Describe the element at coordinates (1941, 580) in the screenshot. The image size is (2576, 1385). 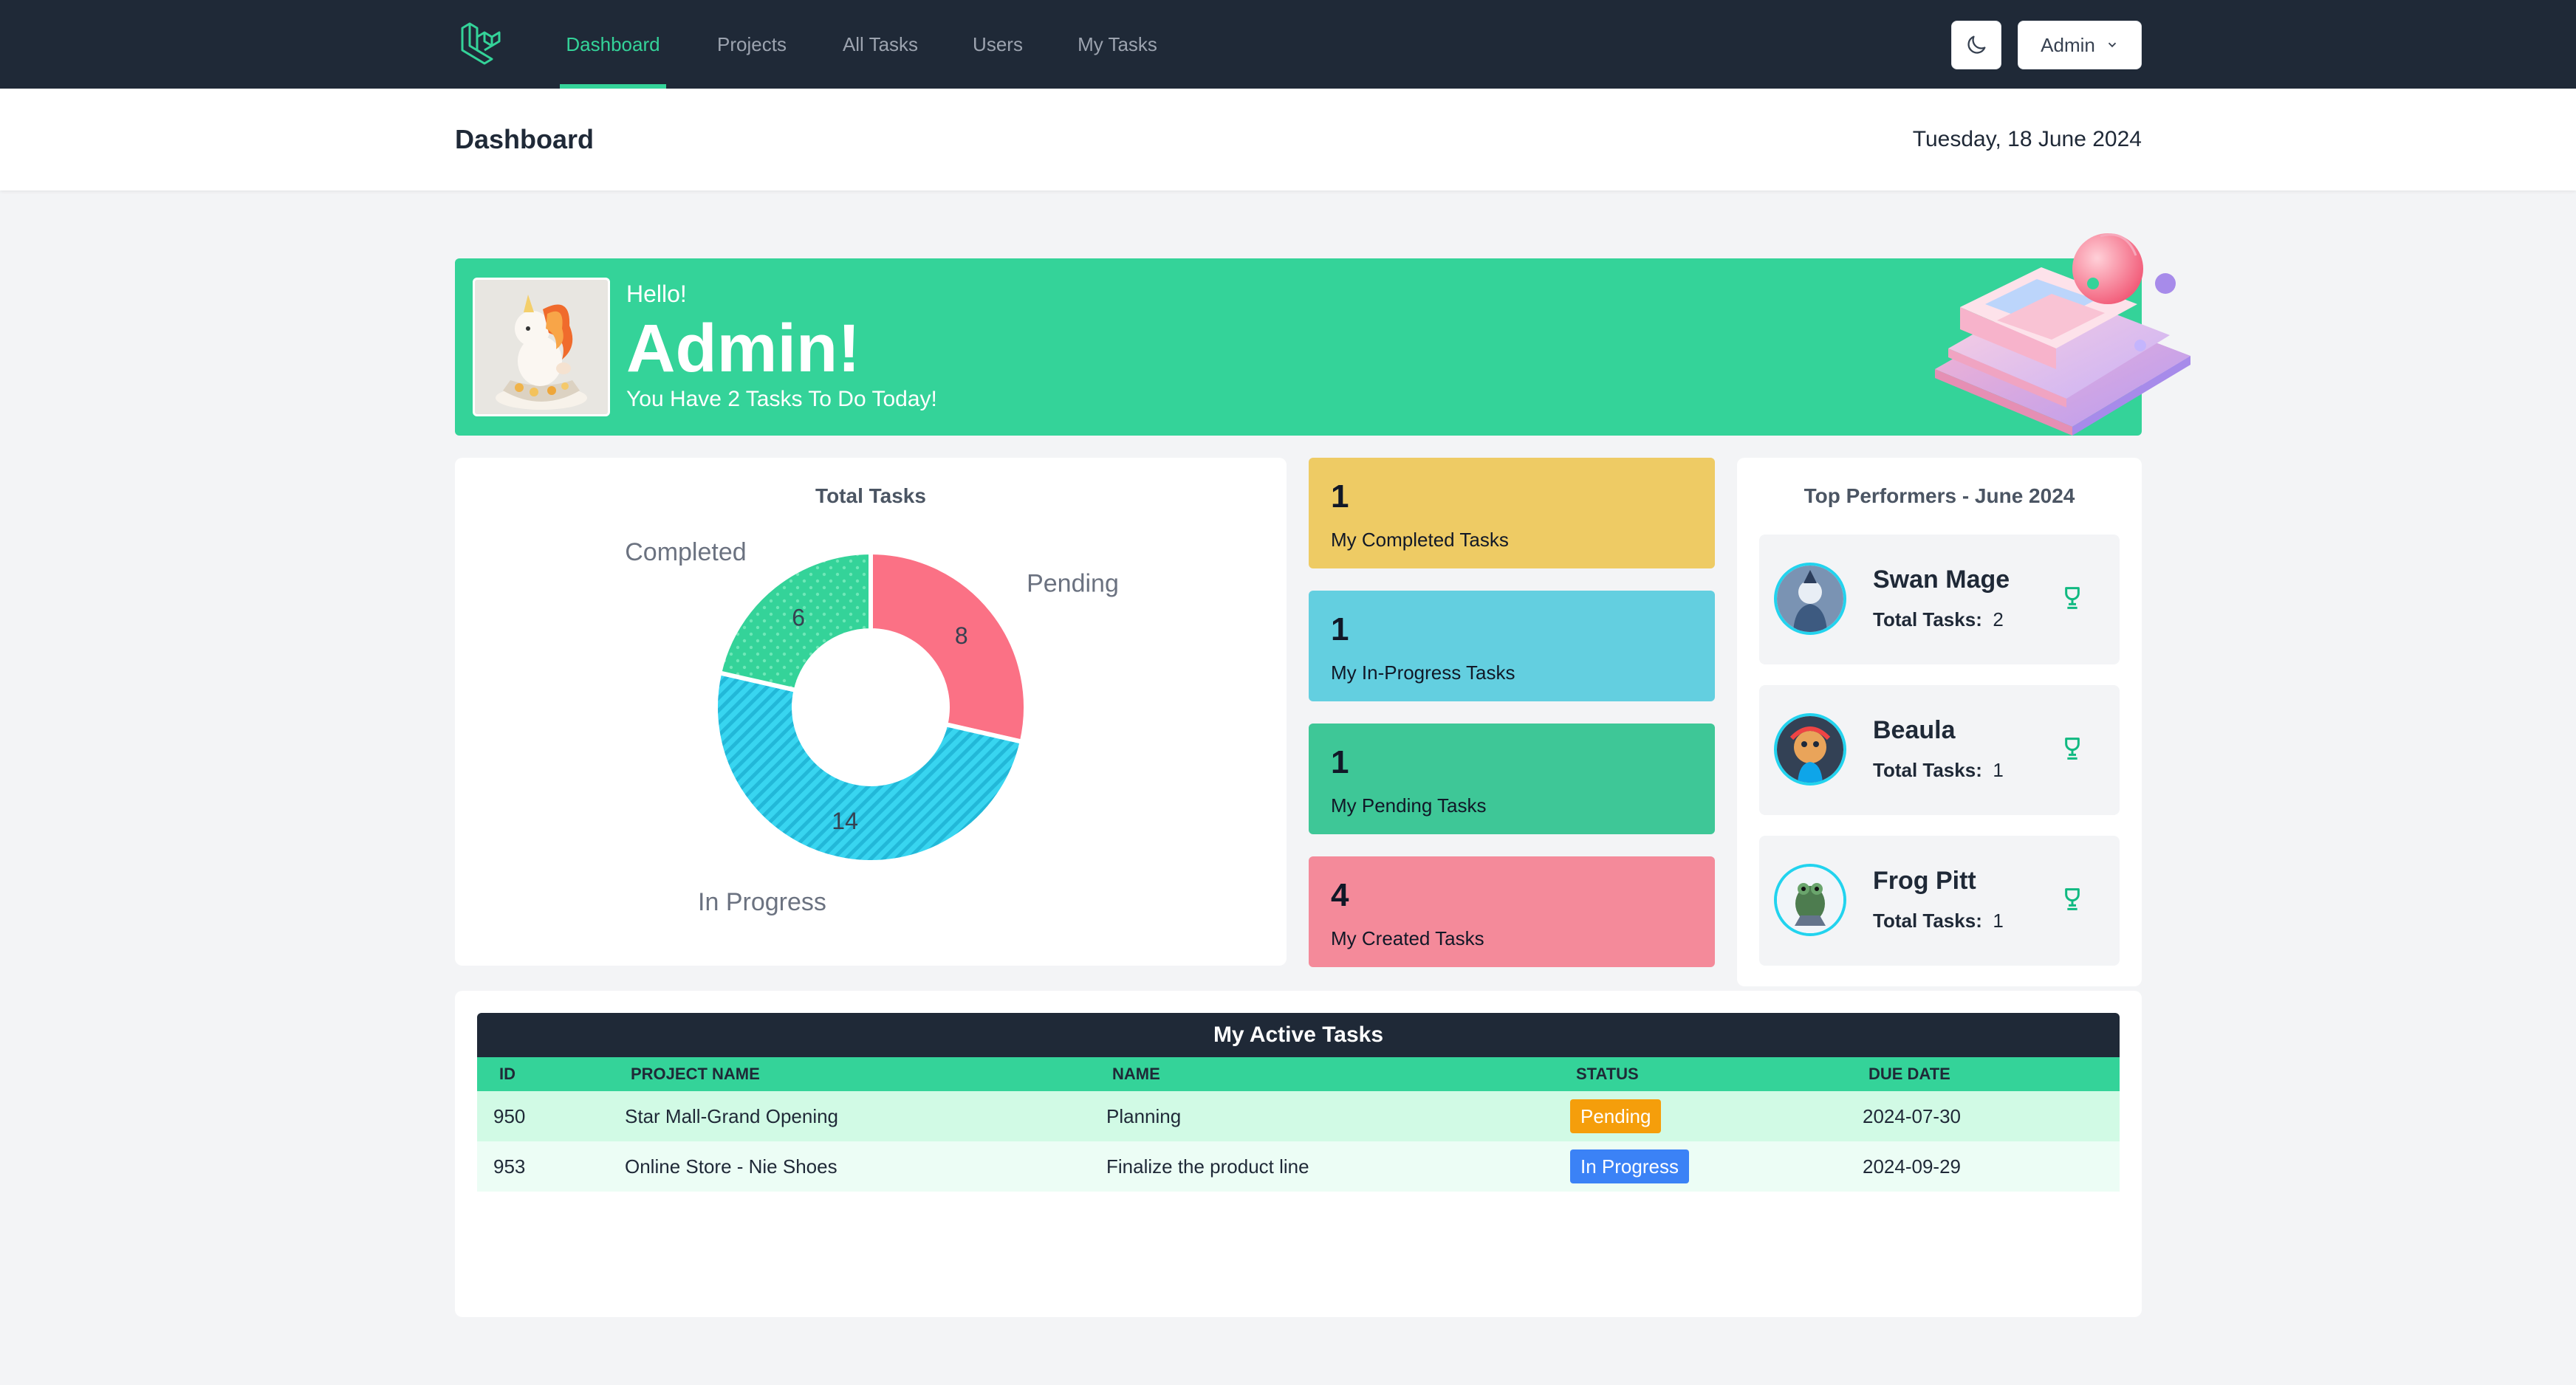
I see `performer-name: Swan Mage` at that location.